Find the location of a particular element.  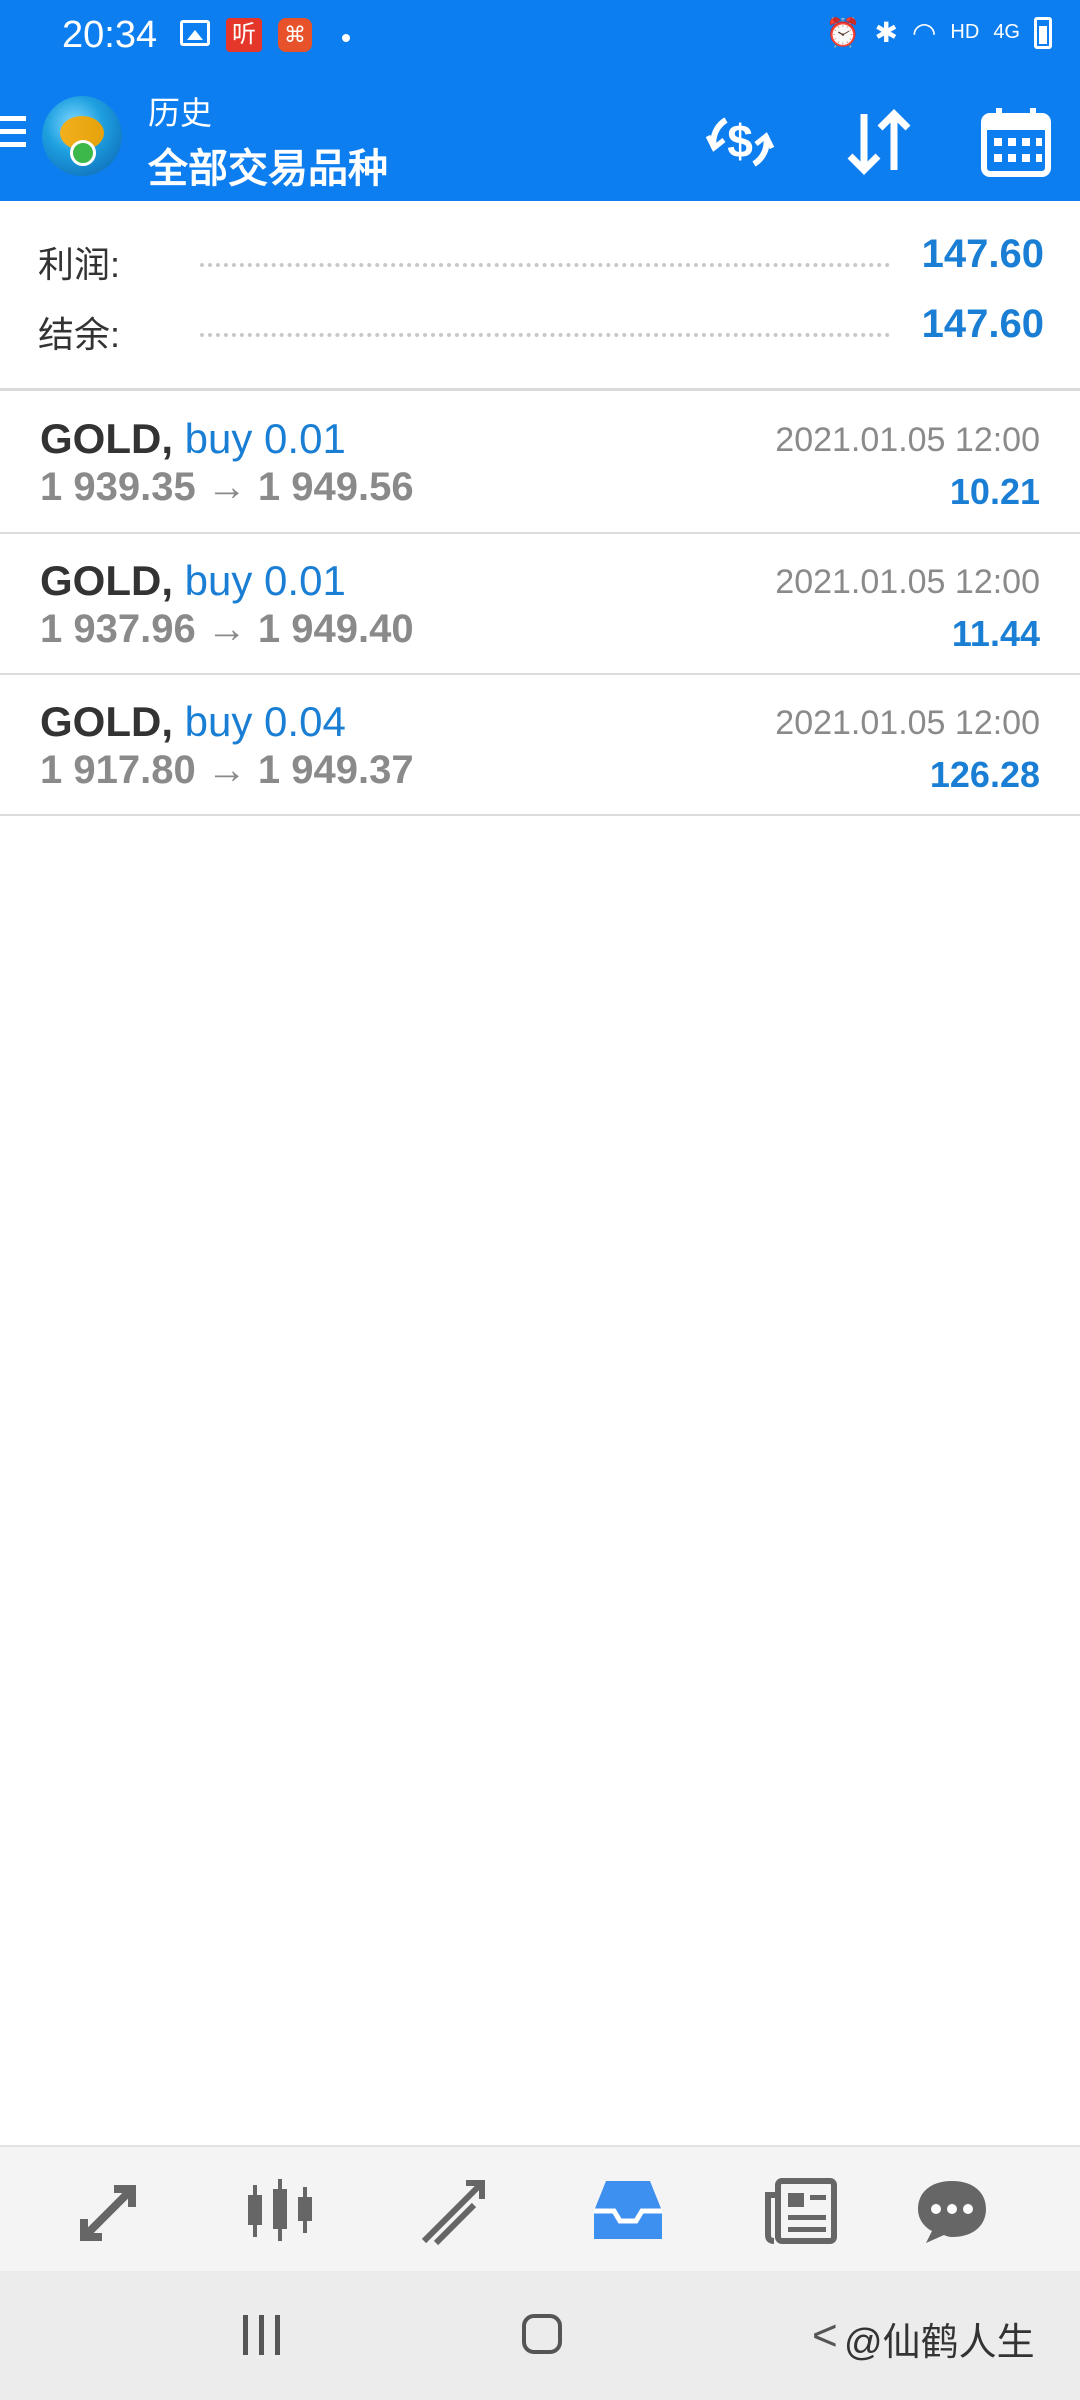

balance-row: 结余: 147.60 is located at coordinates (540, 331).